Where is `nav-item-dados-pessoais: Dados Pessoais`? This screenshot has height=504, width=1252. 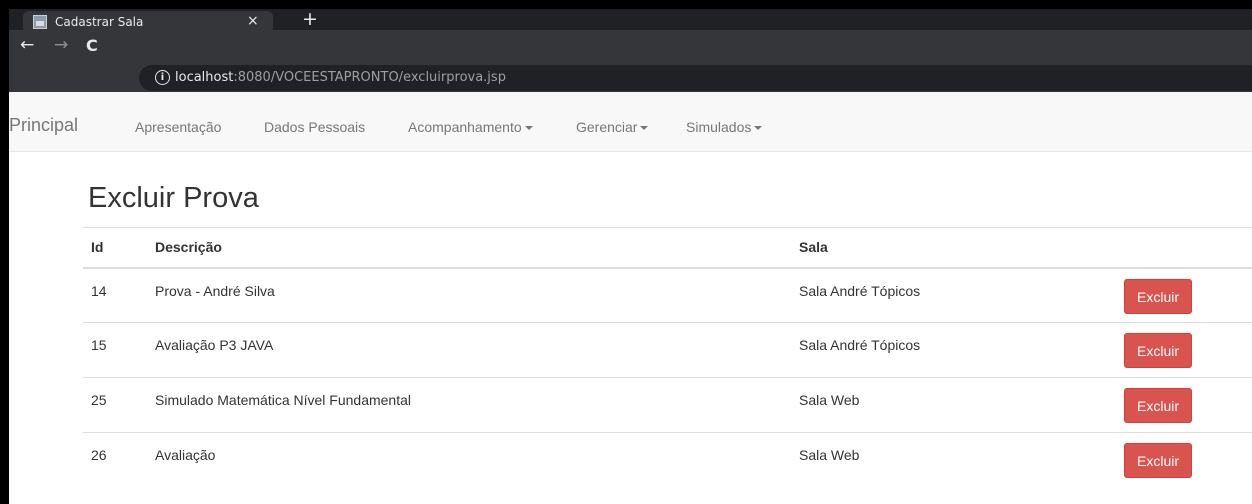
nav-item-dados-pessoais: Dados Pessoais is located at coordinates (314, 127).